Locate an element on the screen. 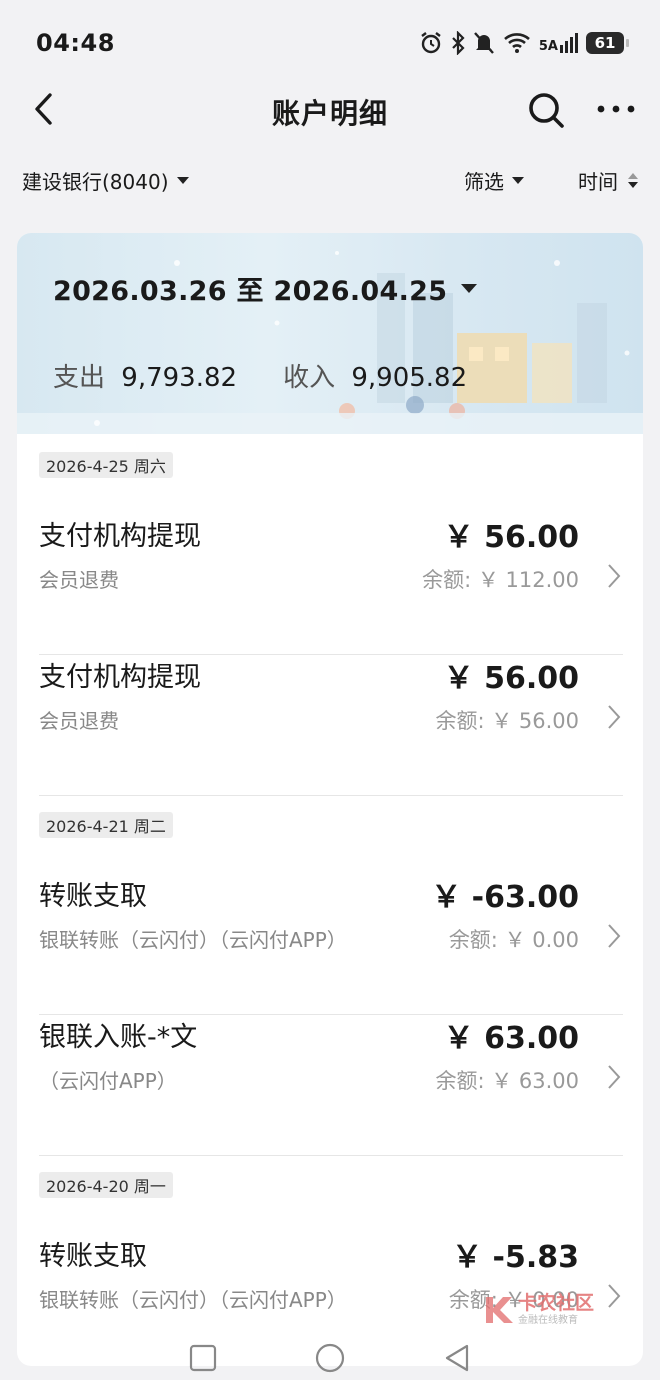  status-icons: 5A 61 is located at coordinates (524, 43).